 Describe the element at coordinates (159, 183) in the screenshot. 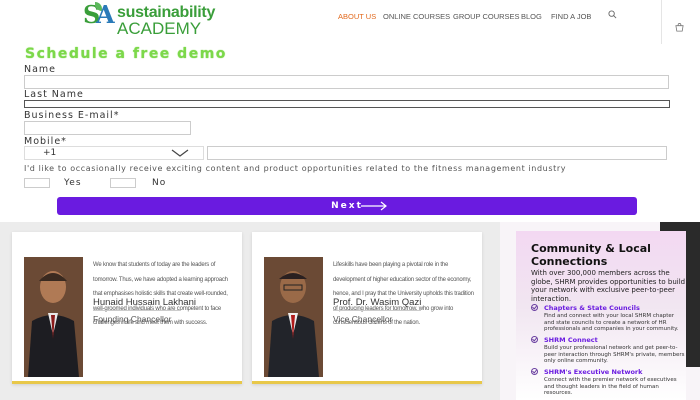

I see `consent-no-label: No` at that location.